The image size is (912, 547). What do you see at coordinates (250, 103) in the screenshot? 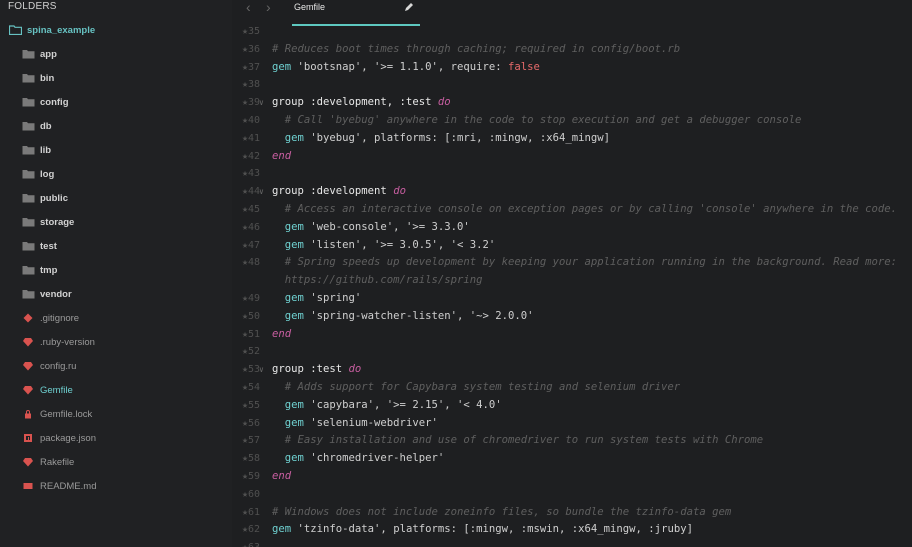
I see `line-number: ★39` at bounding box center [250, 103].